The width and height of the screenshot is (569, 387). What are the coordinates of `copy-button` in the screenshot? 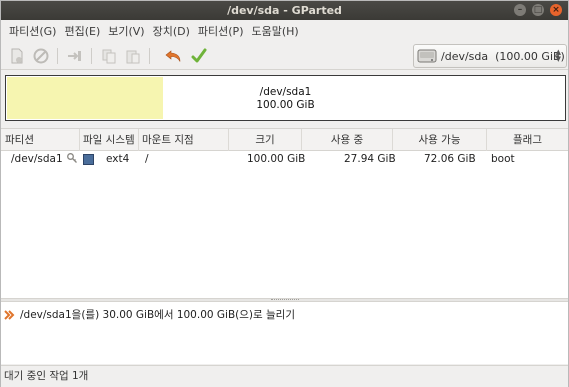 It's located at (109, 56).